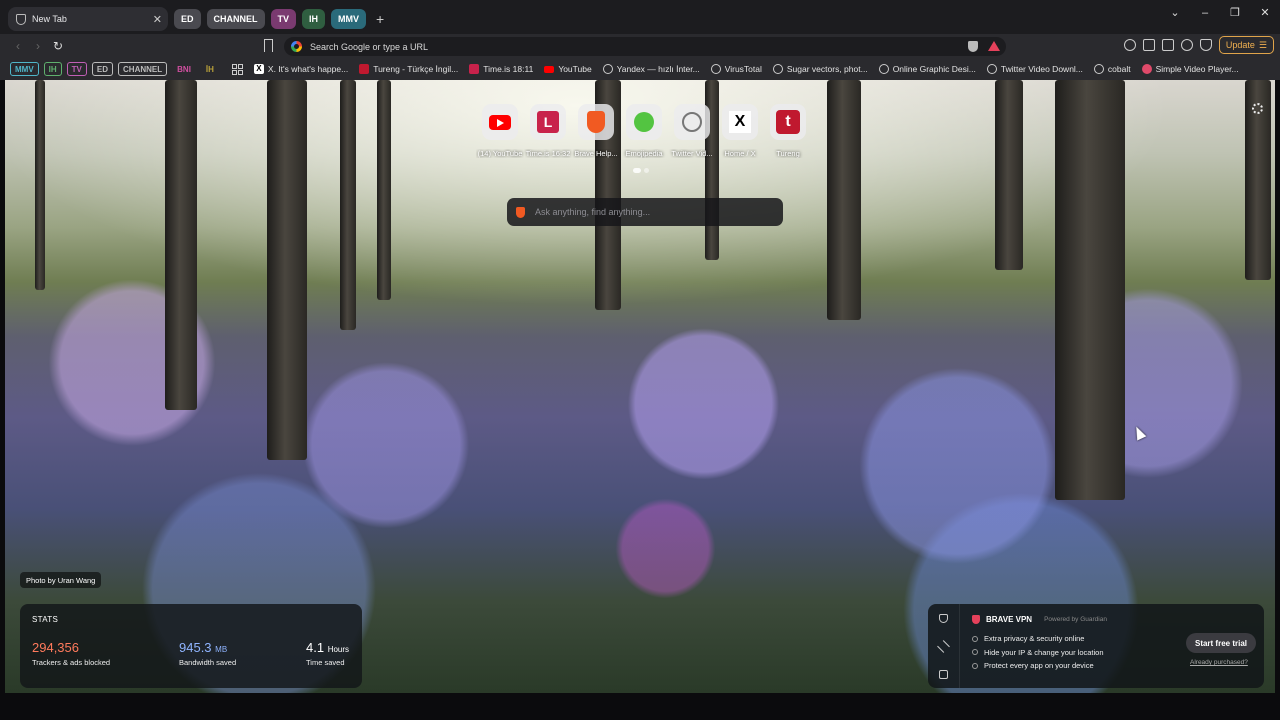  I want to click on tab-new-tab: New Tab ✕, so click(88, 19).